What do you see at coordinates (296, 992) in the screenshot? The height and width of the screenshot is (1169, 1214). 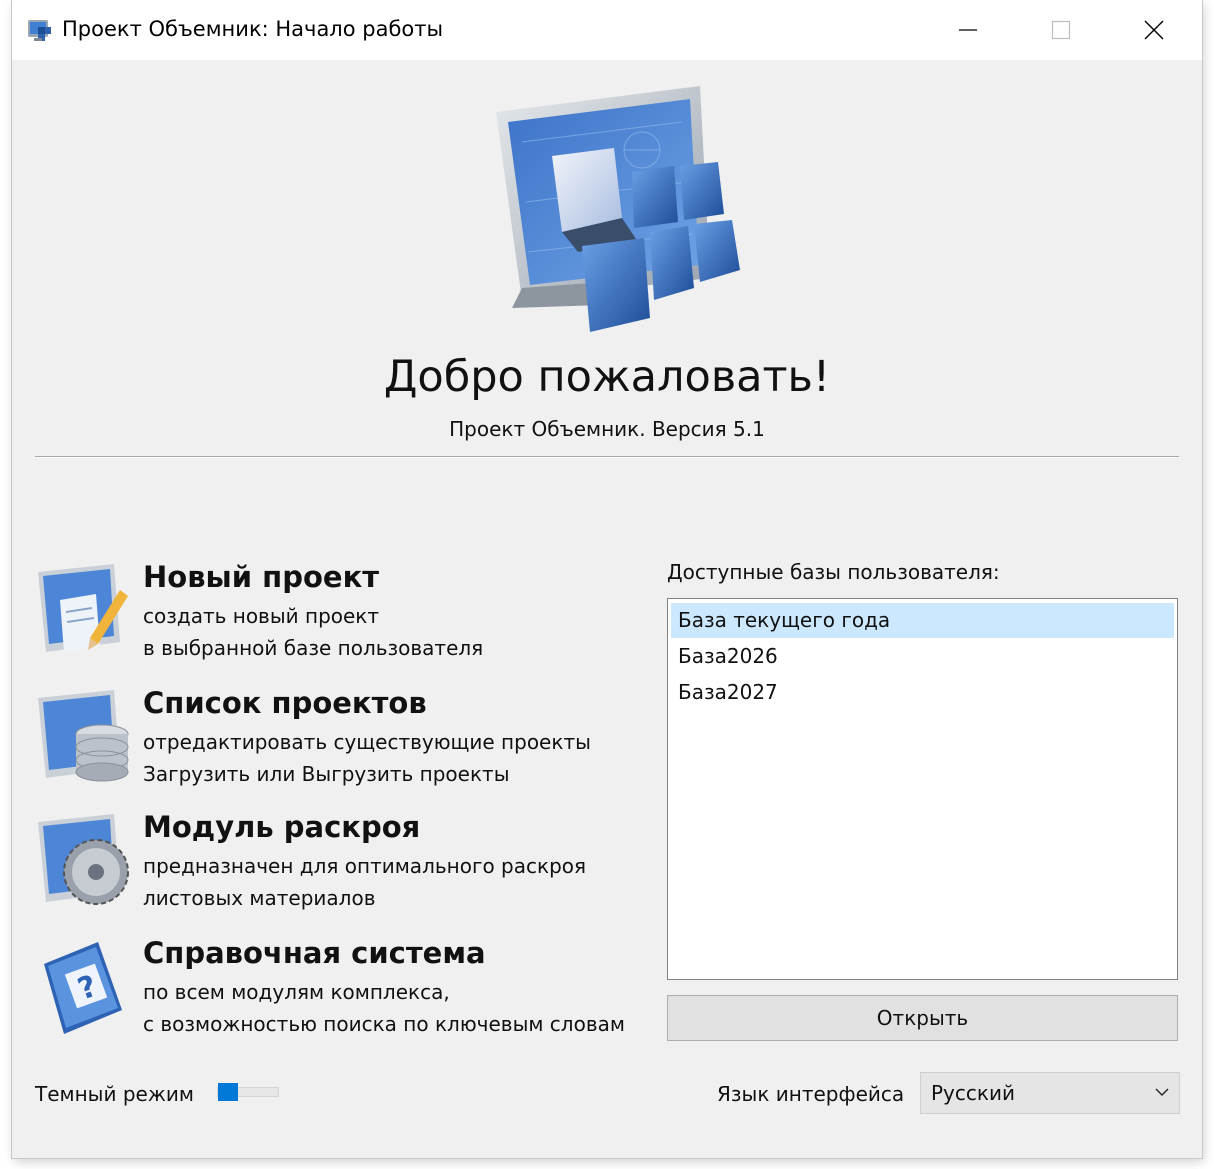 I see `menu-item-description: по всем модулям комплекса,` at bounding box center [296, 992].